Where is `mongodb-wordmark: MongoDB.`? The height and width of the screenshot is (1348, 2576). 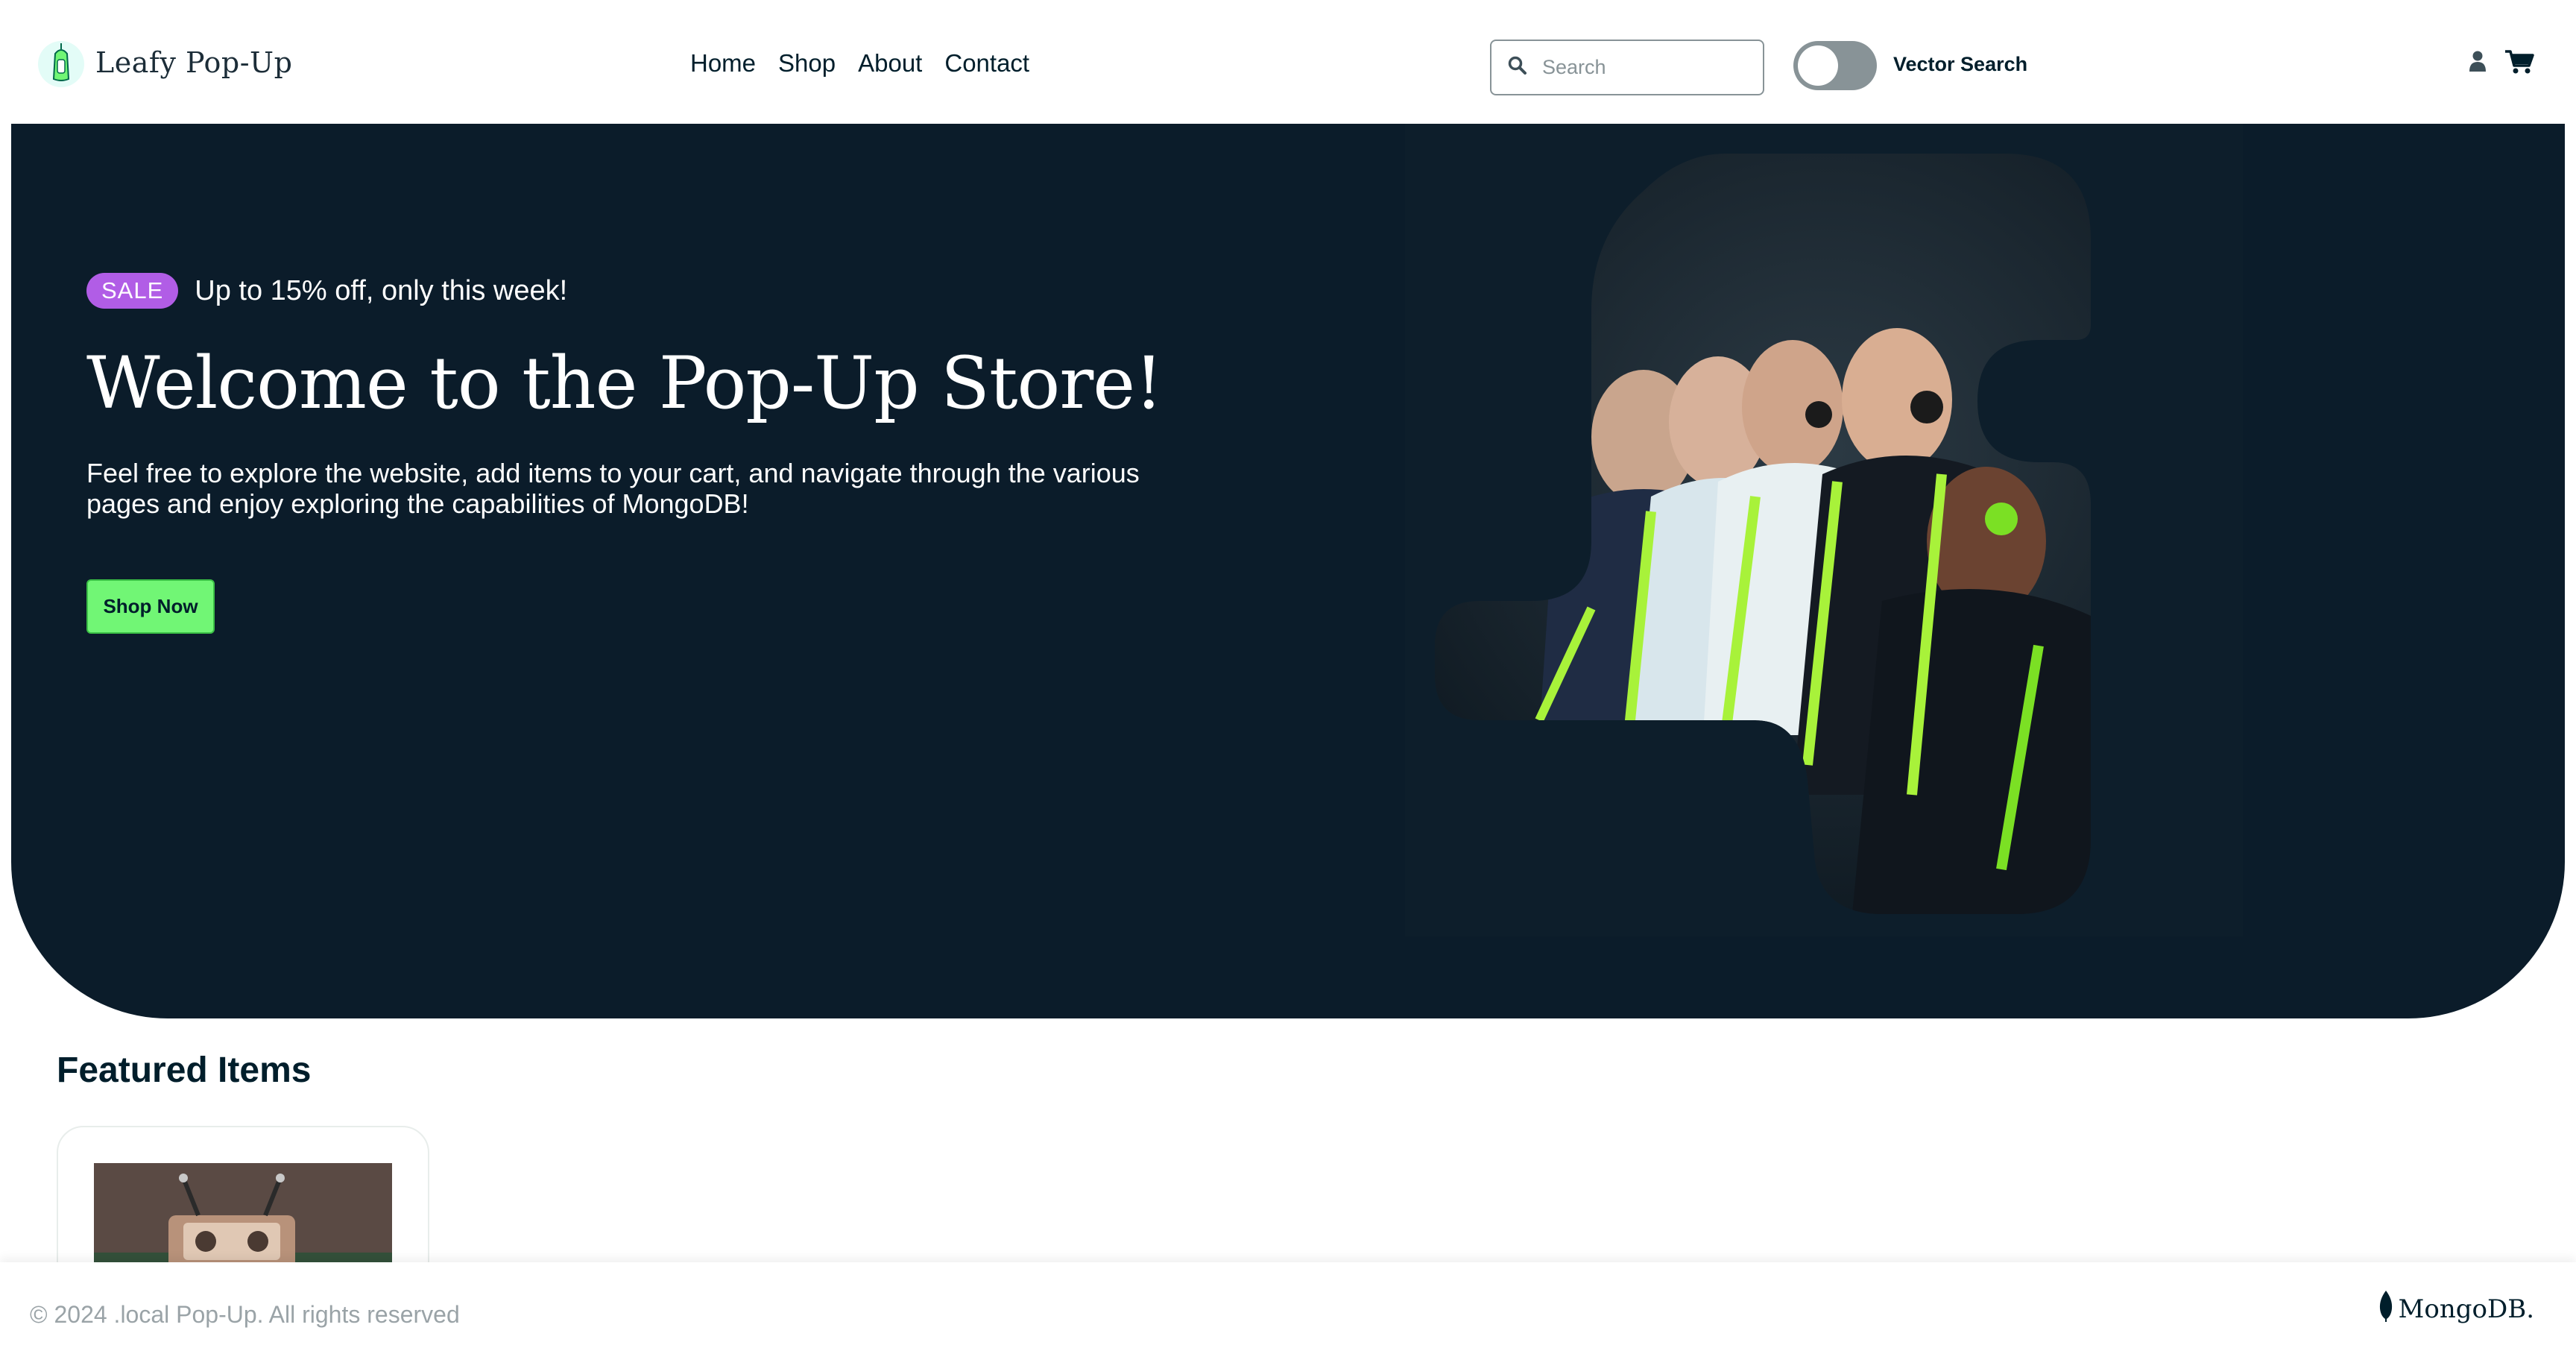
mongodb-wordmark: MongoDB. is located at coordinates (2466, 1309).